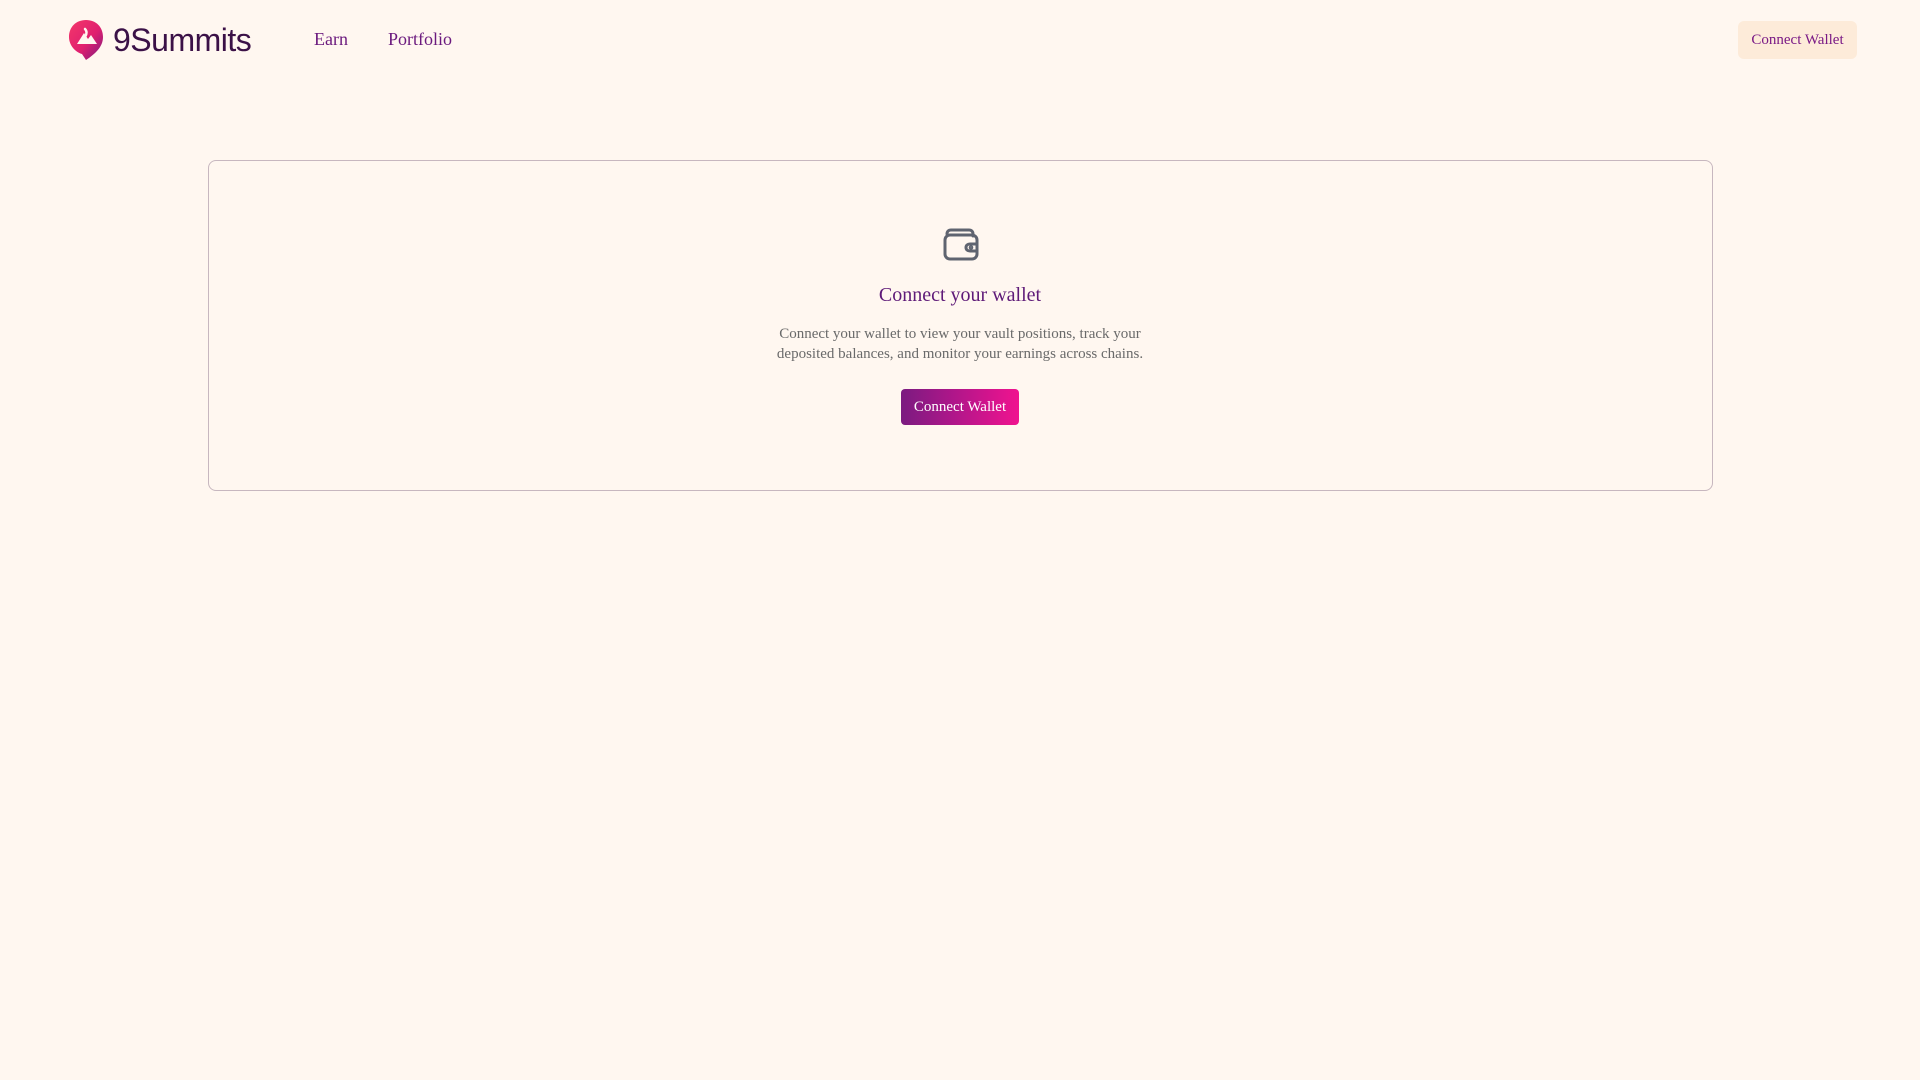 The height and width of the screenshot is (1080, 1920). Describe the element at coordinates (960, 295) in the screenshot. I see `empty-state-title: Connect your wallet` at that location.